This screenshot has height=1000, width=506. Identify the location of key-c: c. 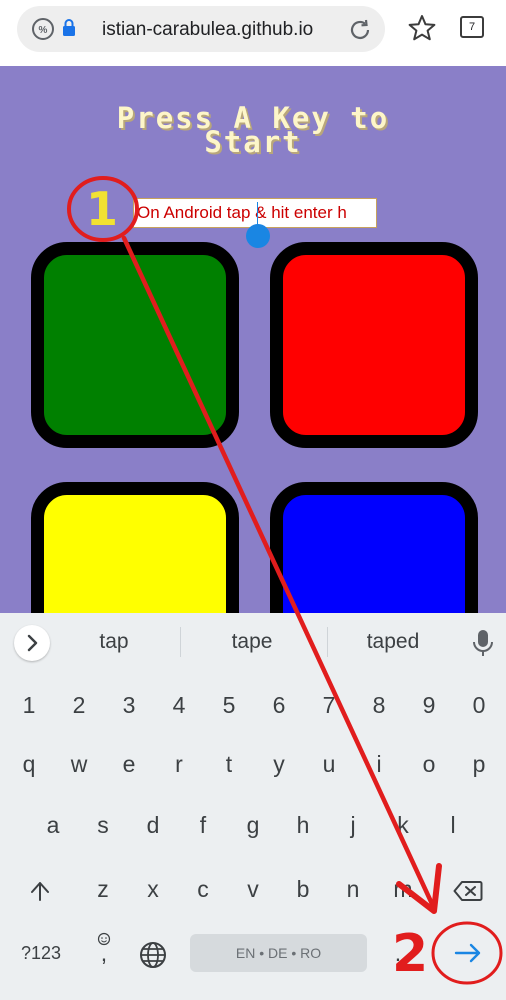
(203, 889).